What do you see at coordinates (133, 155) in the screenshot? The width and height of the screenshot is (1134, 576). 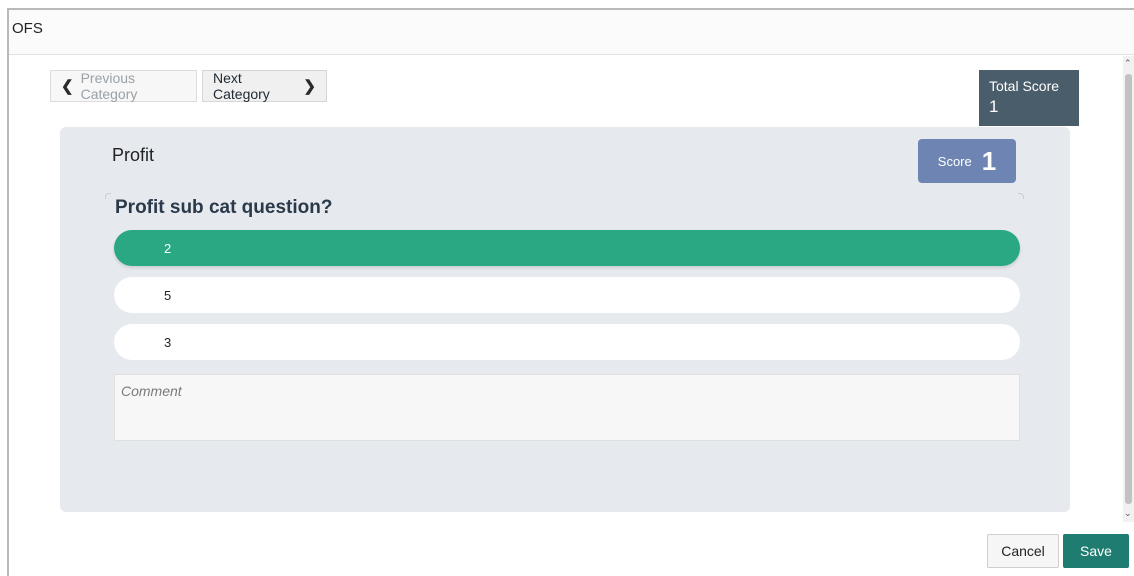 I see `category-title: Profit` at bounding box center [133, 155].